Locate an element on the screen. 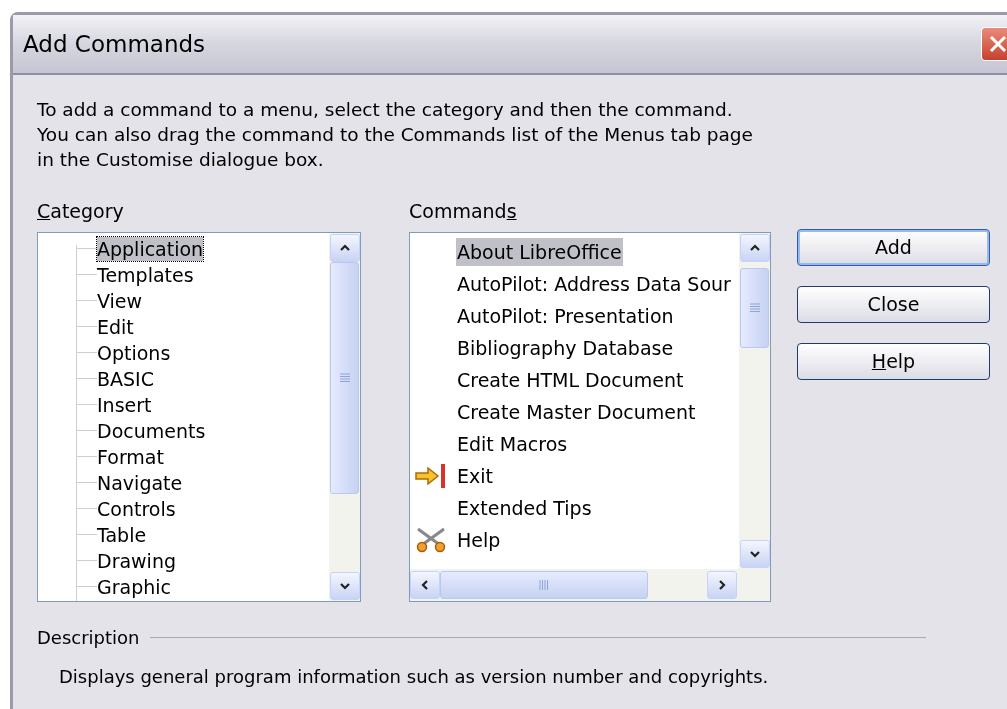 The image size is (1007, 709). category-item: Documents is located at coordinates (151, 430).